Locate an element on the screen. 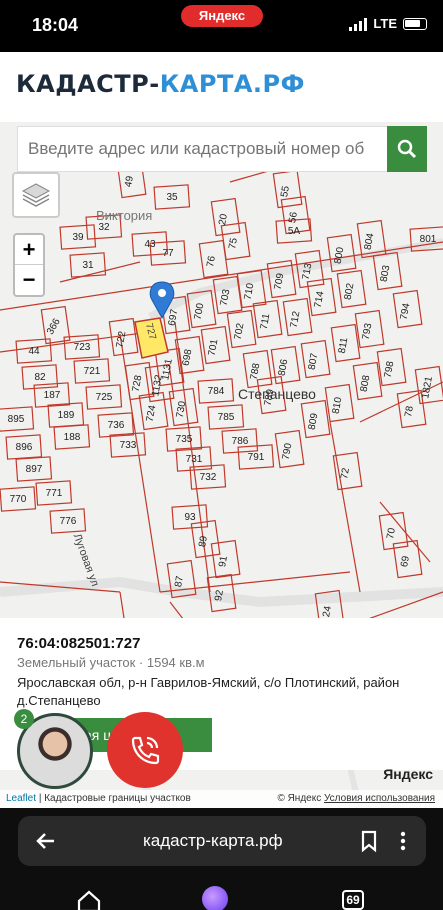 The width and height of the screenshot is (443, 910). parcel-number-label: 810 is located at coordinates (338, 405).